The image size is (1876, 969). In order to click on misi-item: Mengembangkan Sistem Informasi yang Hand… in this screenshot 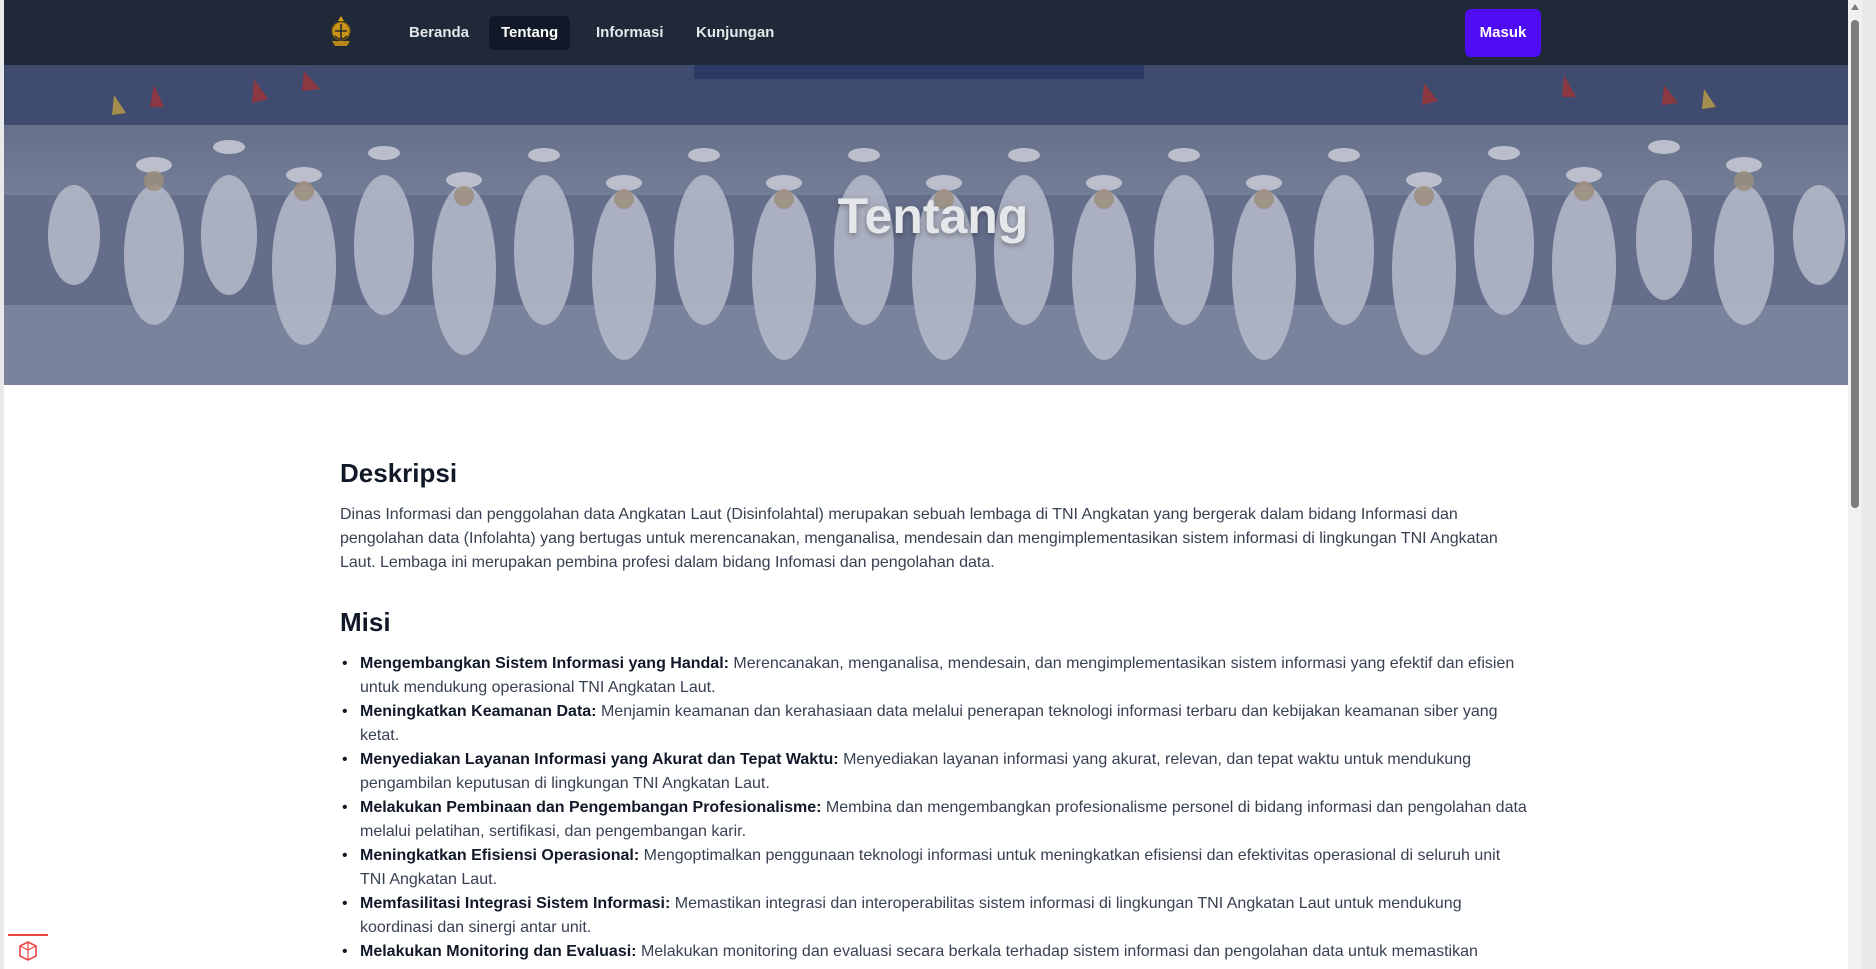, I will do `click(935, 676)`.